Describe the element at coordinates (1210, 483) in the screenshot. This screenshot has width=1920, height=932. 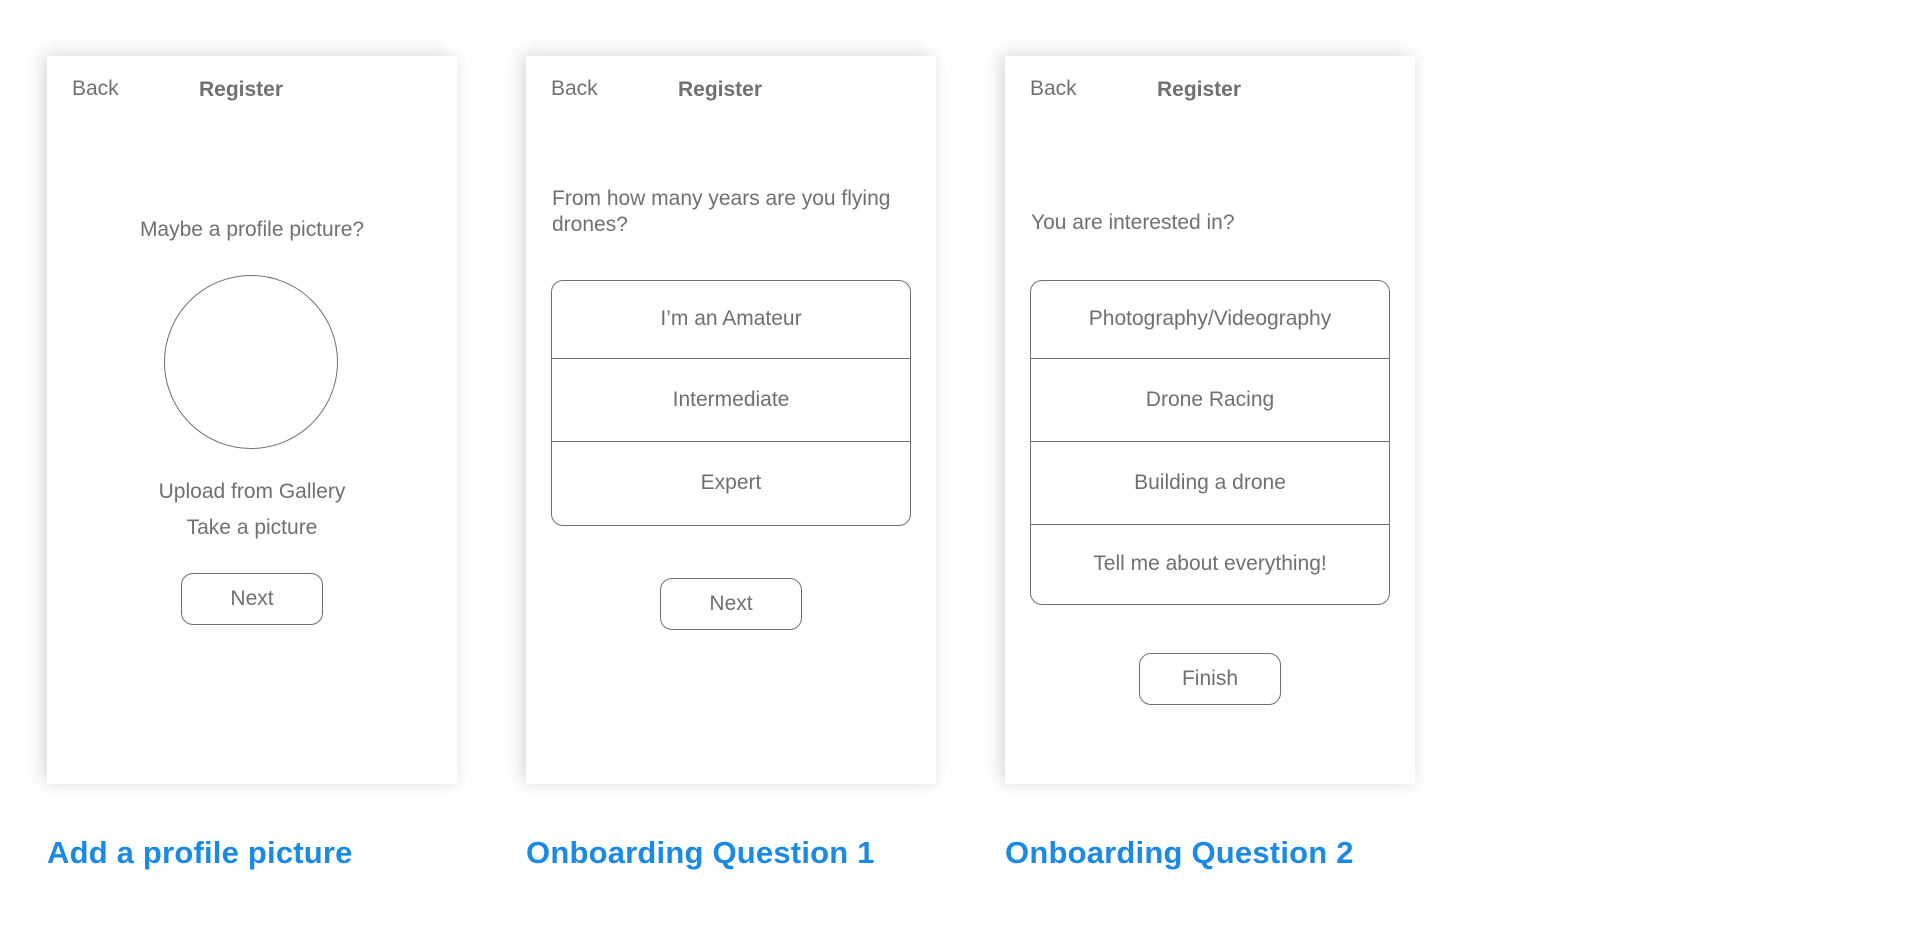
I see `option-building-a-drone: Building a drone` at that location.